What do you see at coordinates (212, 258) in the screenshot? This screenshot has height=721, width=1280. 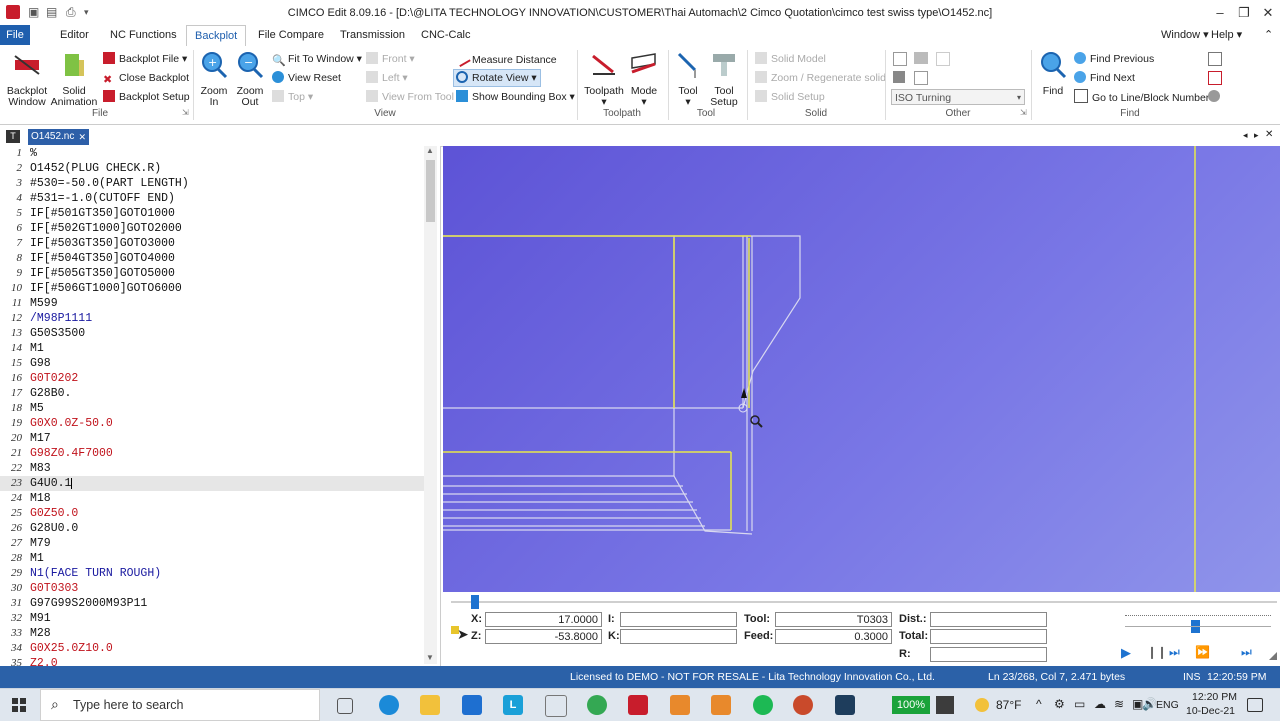 I see `code-line: 8 IF[#504GT350]GOTO4000` at bounding box center [212, 258].